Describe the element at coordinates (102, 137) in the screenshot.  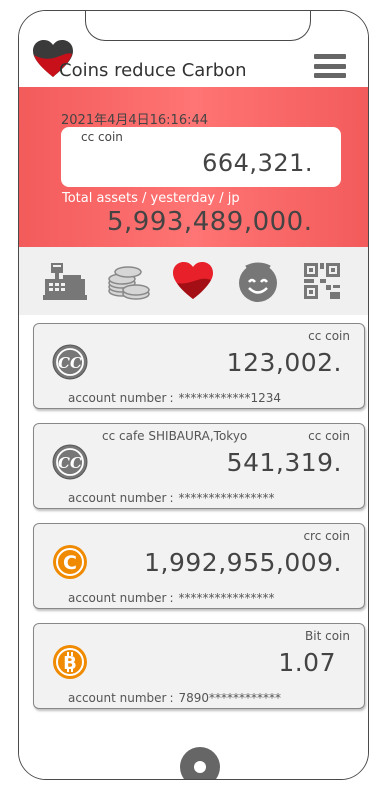
I see `cc-coin-label: cc coin` at that location.